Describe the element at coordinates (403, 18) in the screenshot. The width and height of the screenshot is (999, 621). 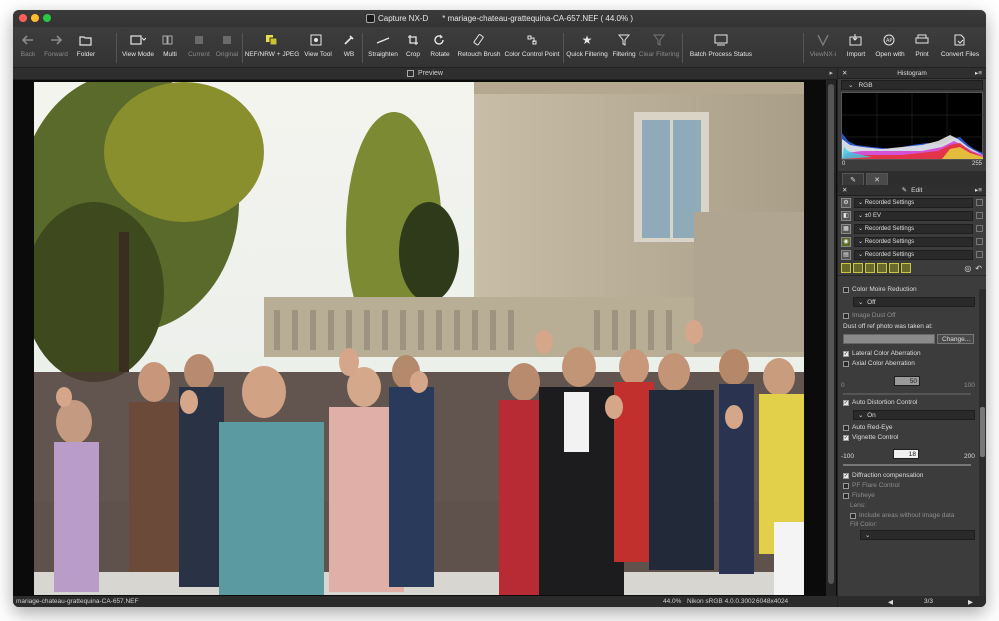
I see `app-name: Capture NX-D` at that location.